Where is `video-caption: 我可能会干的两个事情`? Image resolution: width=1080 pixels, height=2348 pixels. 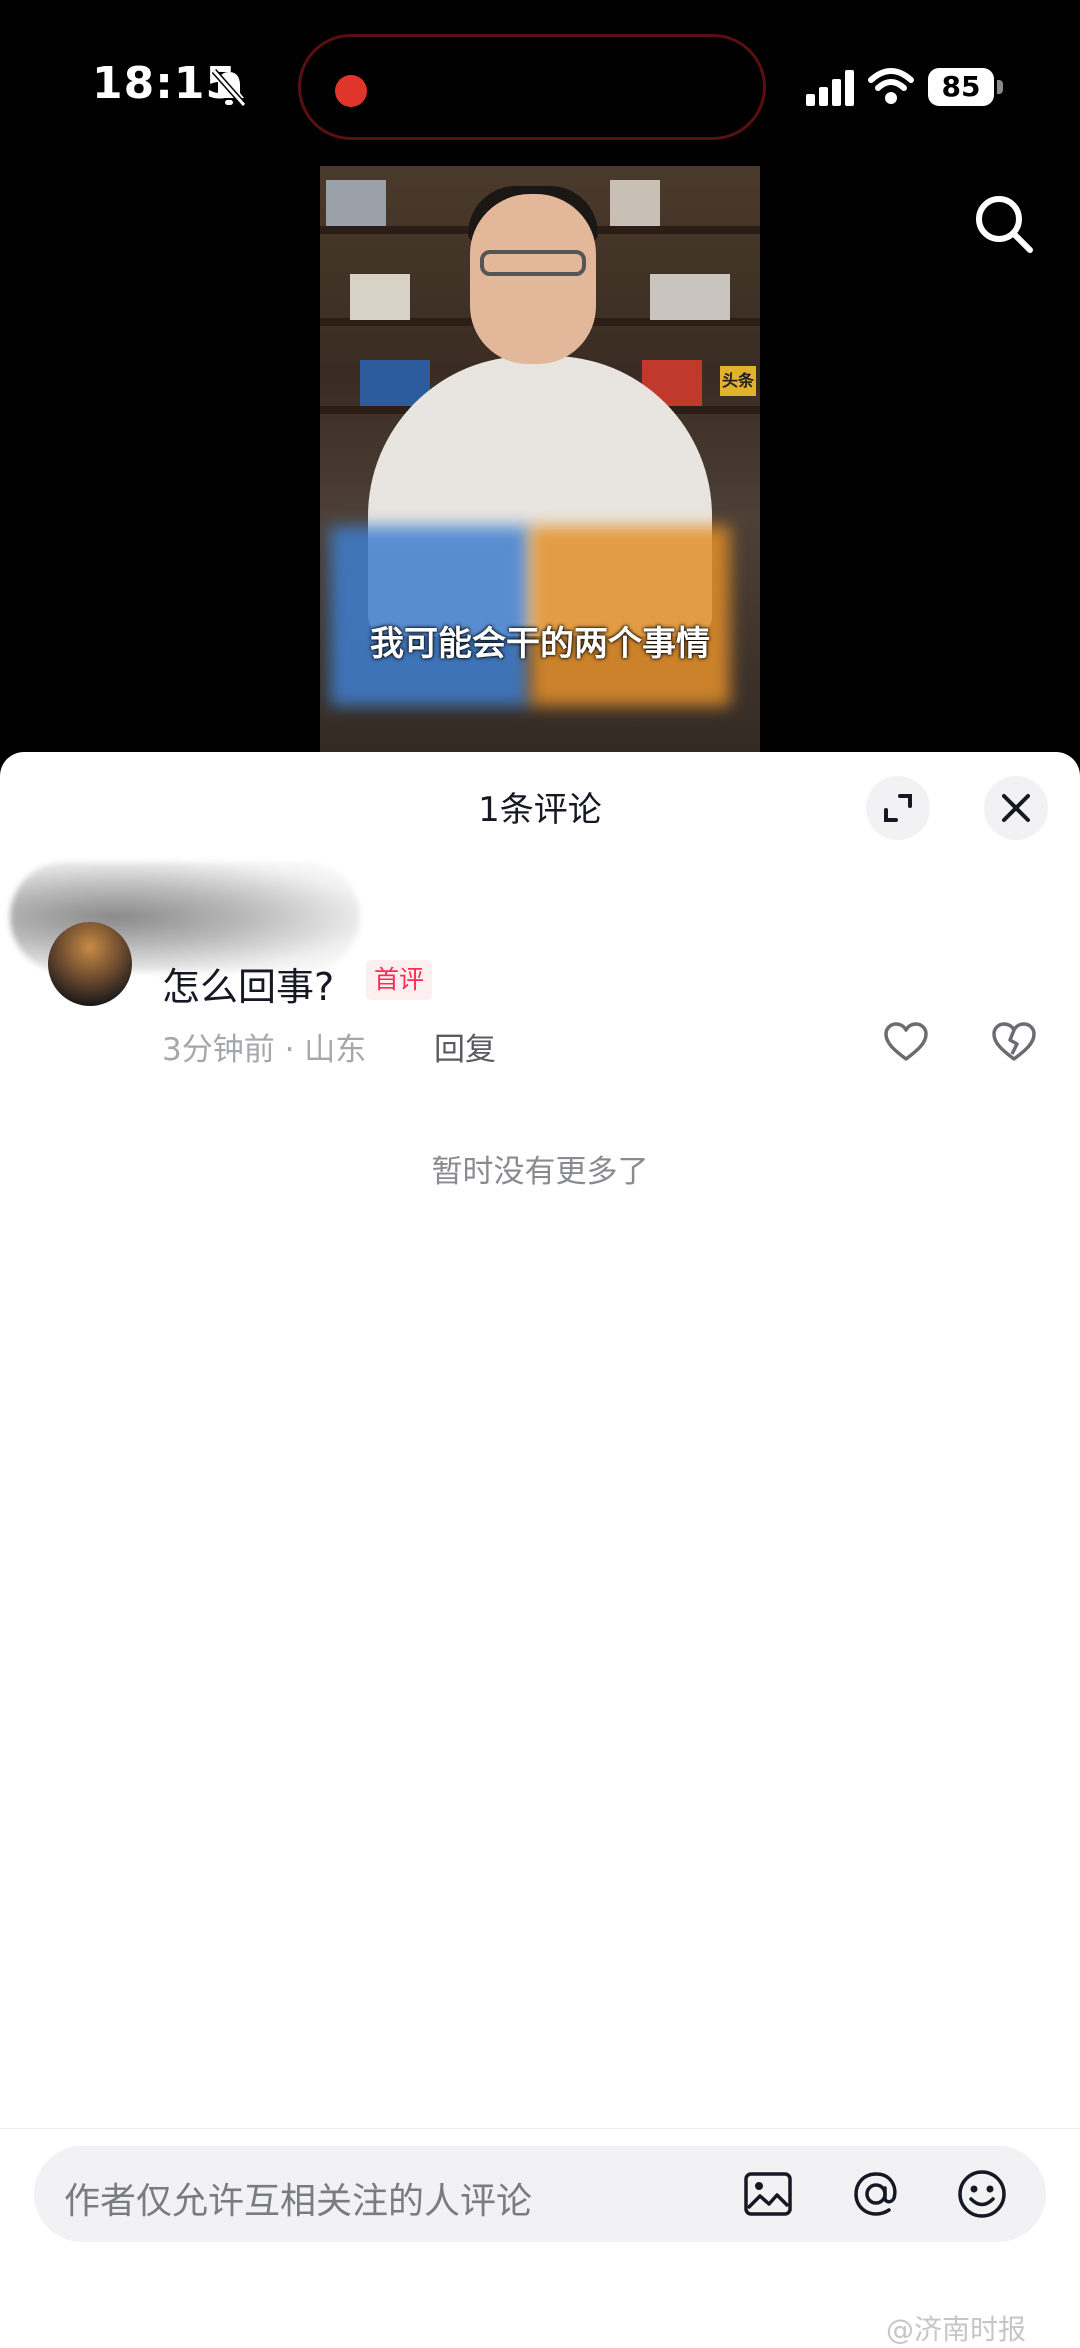
video-caption: 我可能会干的两个事情 is located at coordinates (540, 644).